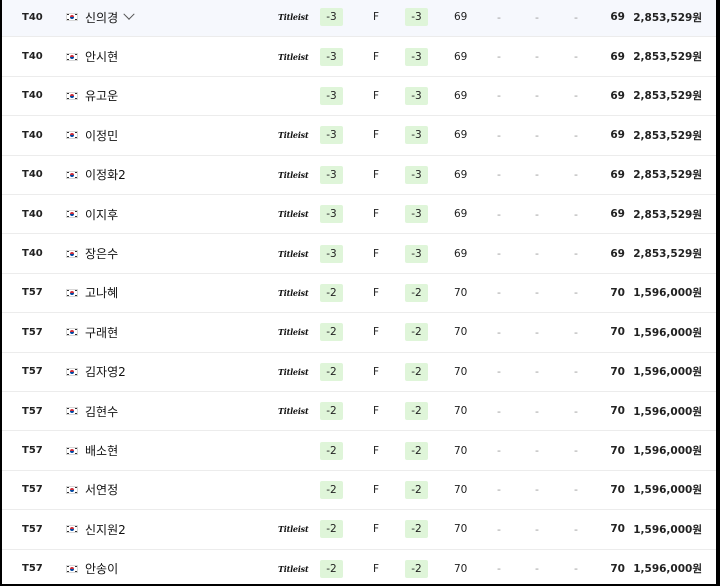 Image resolution: width=720 pixels, height=586 pixels. What do you see at coordinates (359, 294) in the screenshot?
I see `leaderboard-row: T57 고나혜 Titleist -2 F -2 70 - - - 70 1,596,000원` at bounding box center [359, 294].